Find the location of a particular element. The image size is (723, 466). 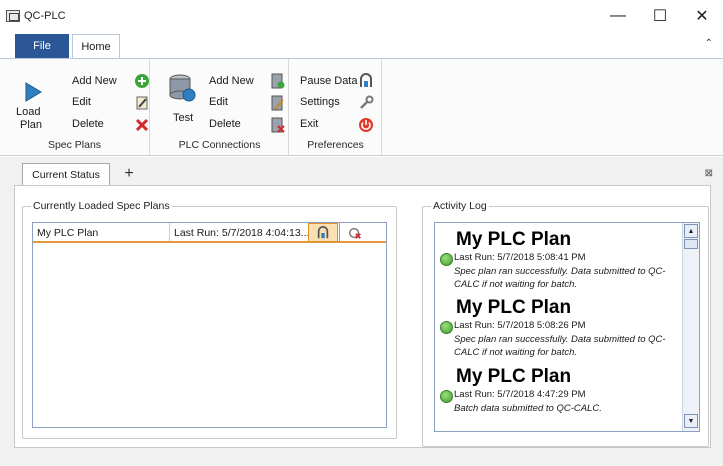

scroll-thumb is located at coordinates (691, 244).